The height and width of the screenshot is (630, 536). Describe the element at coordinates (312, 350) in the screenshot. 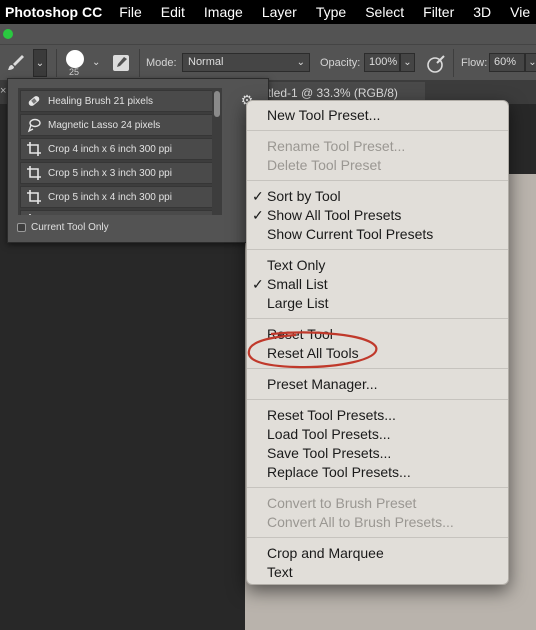

I see `annotation-circle` at that location.